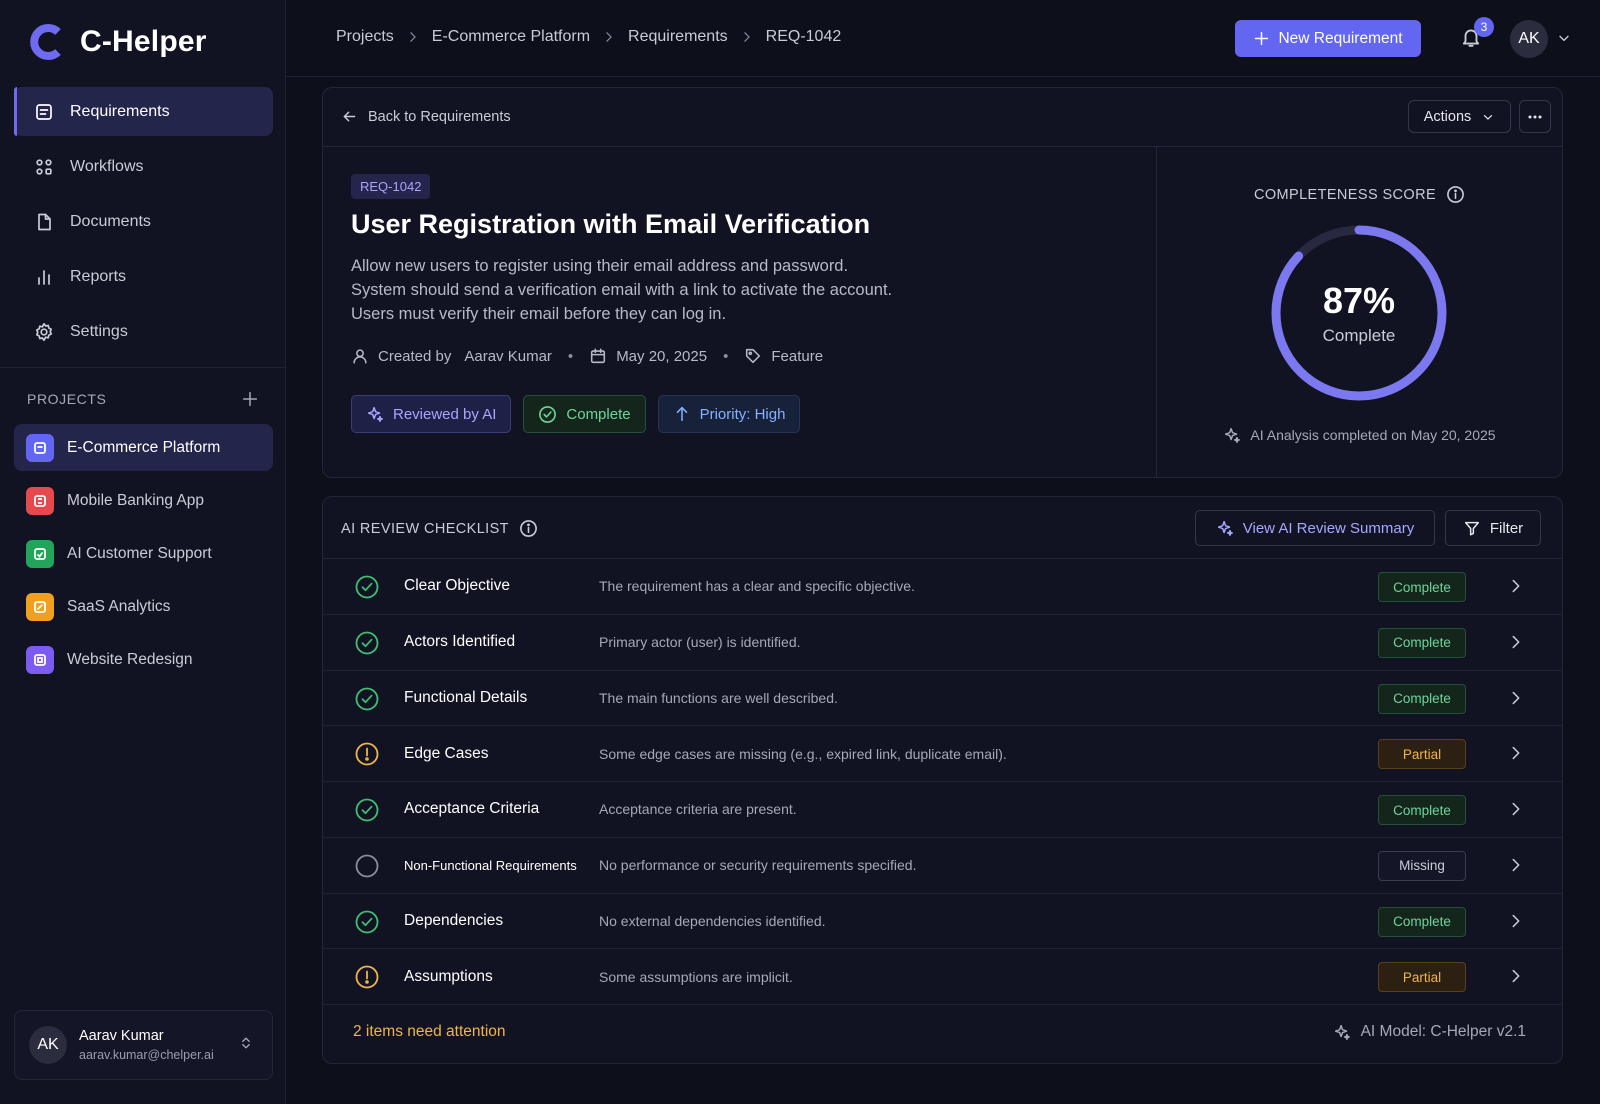  Describe the element at coordinates (143, 166) in the screenshot. I see `nav-item-workflows: Workflows` at that location.